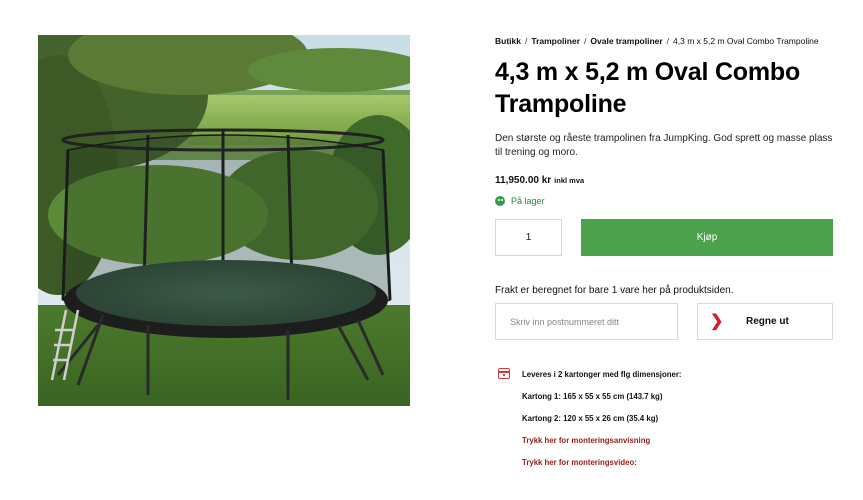  What do you see at coordinates (504, 373) in the screenshot?
I see `calendar-box-icon` at bounding box center [504, 373].